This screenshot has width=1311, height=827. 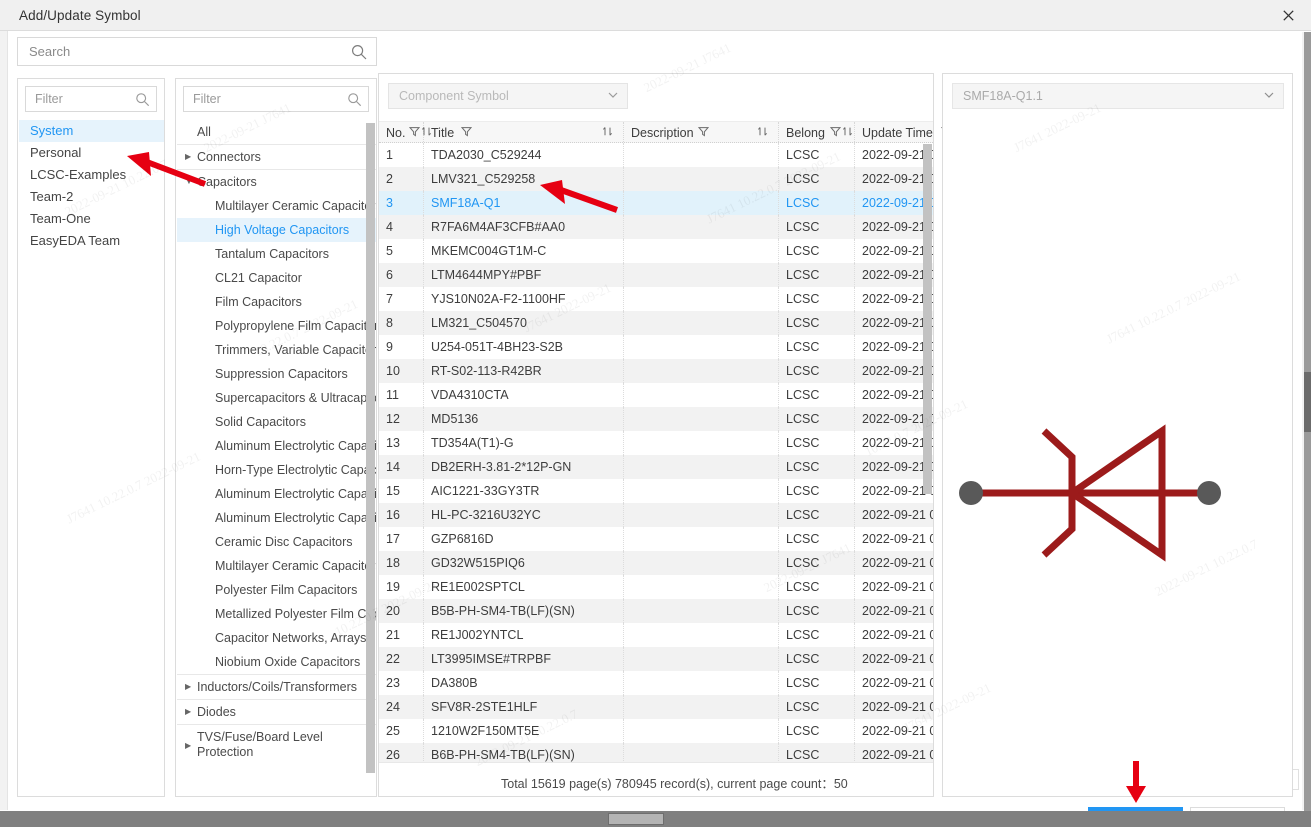 I want to click on column-header-description: Description, so click(x=701, y=133).